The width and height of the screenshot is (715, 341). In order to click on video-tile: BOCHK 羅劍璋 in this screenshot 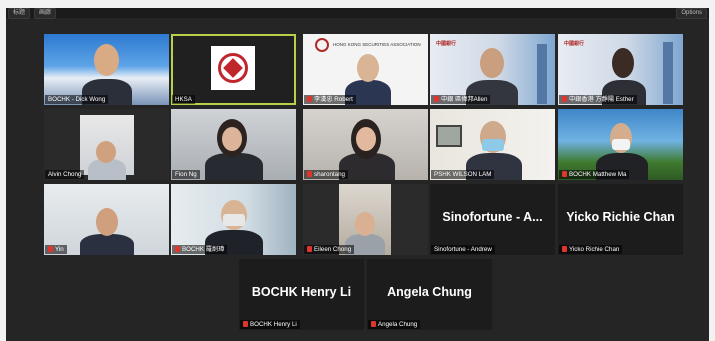, I will do `click(233, 219)`.